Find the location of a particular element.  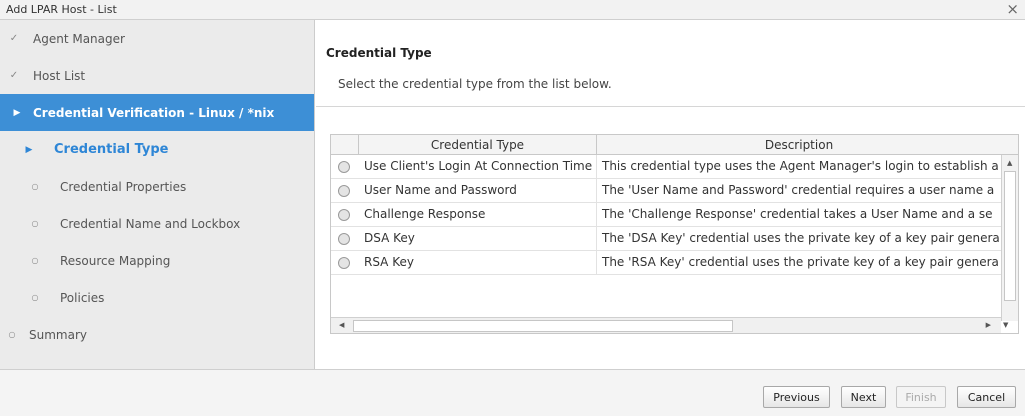

step-resource-mapping: ○ Resource Mapping is located at coordinates (157, 260).